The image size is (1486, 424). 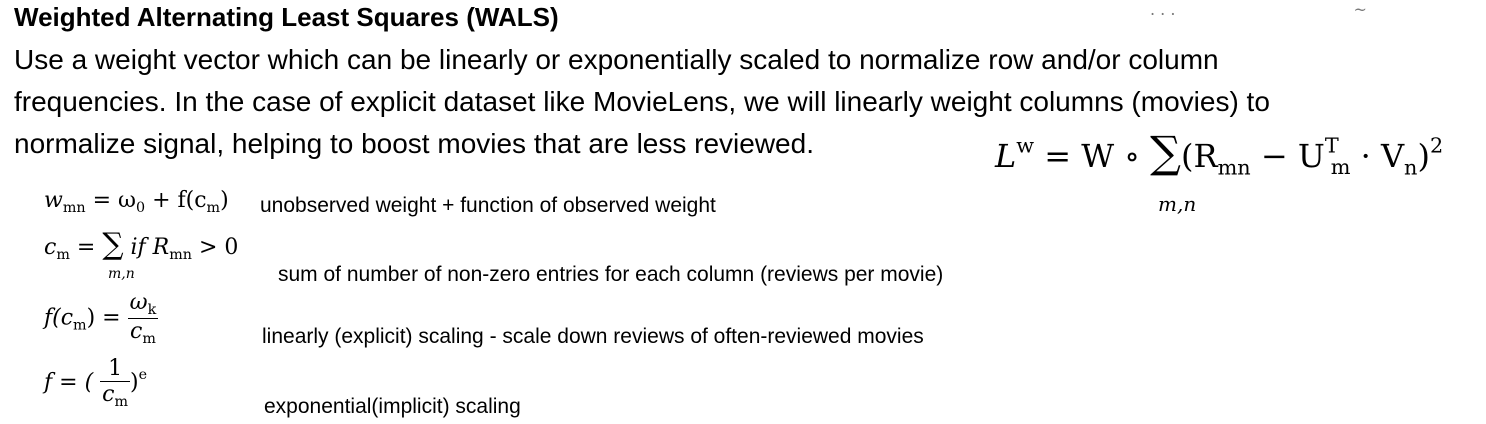 What do you see at coordinates (1377, 156) in the screenshot?
I see `loss-body-mid2: · V` at bounding box center [1377, 156].